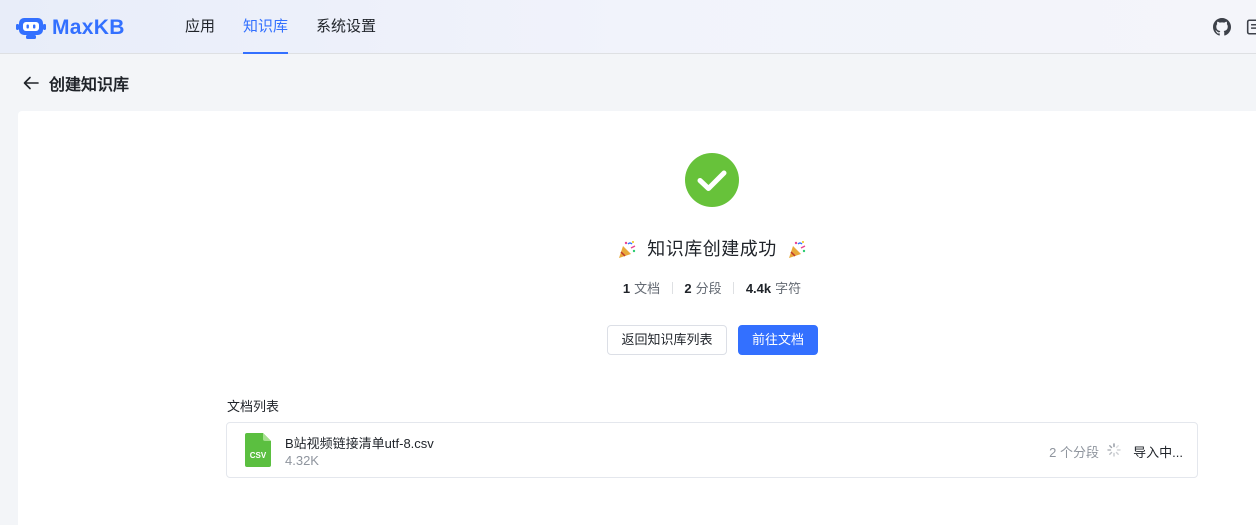 The width and height of the screenshot is (1256, 525). Describe the element at coordinates (258, 455) in the screenshot. I see `file-type-label: CSV` at that location.